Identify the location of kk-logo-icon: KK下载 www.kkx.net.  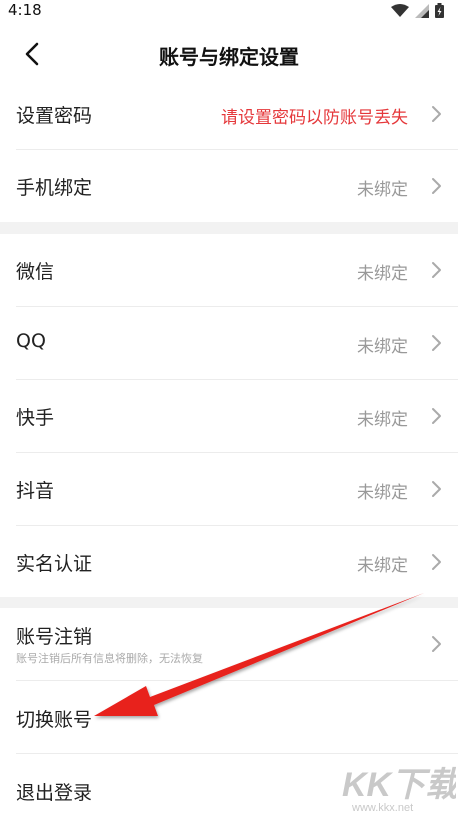
(400, 790).